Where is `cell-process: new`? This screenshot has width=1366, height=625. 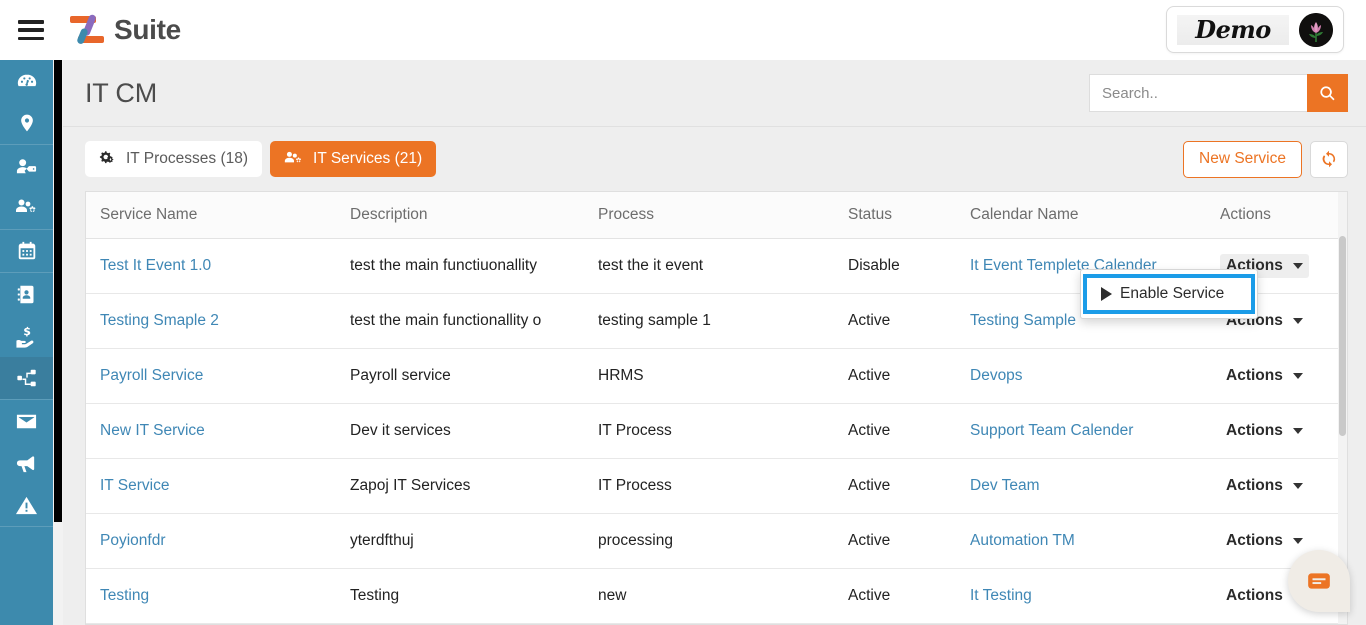
cell-process: new is located at coordinates (709, 596).